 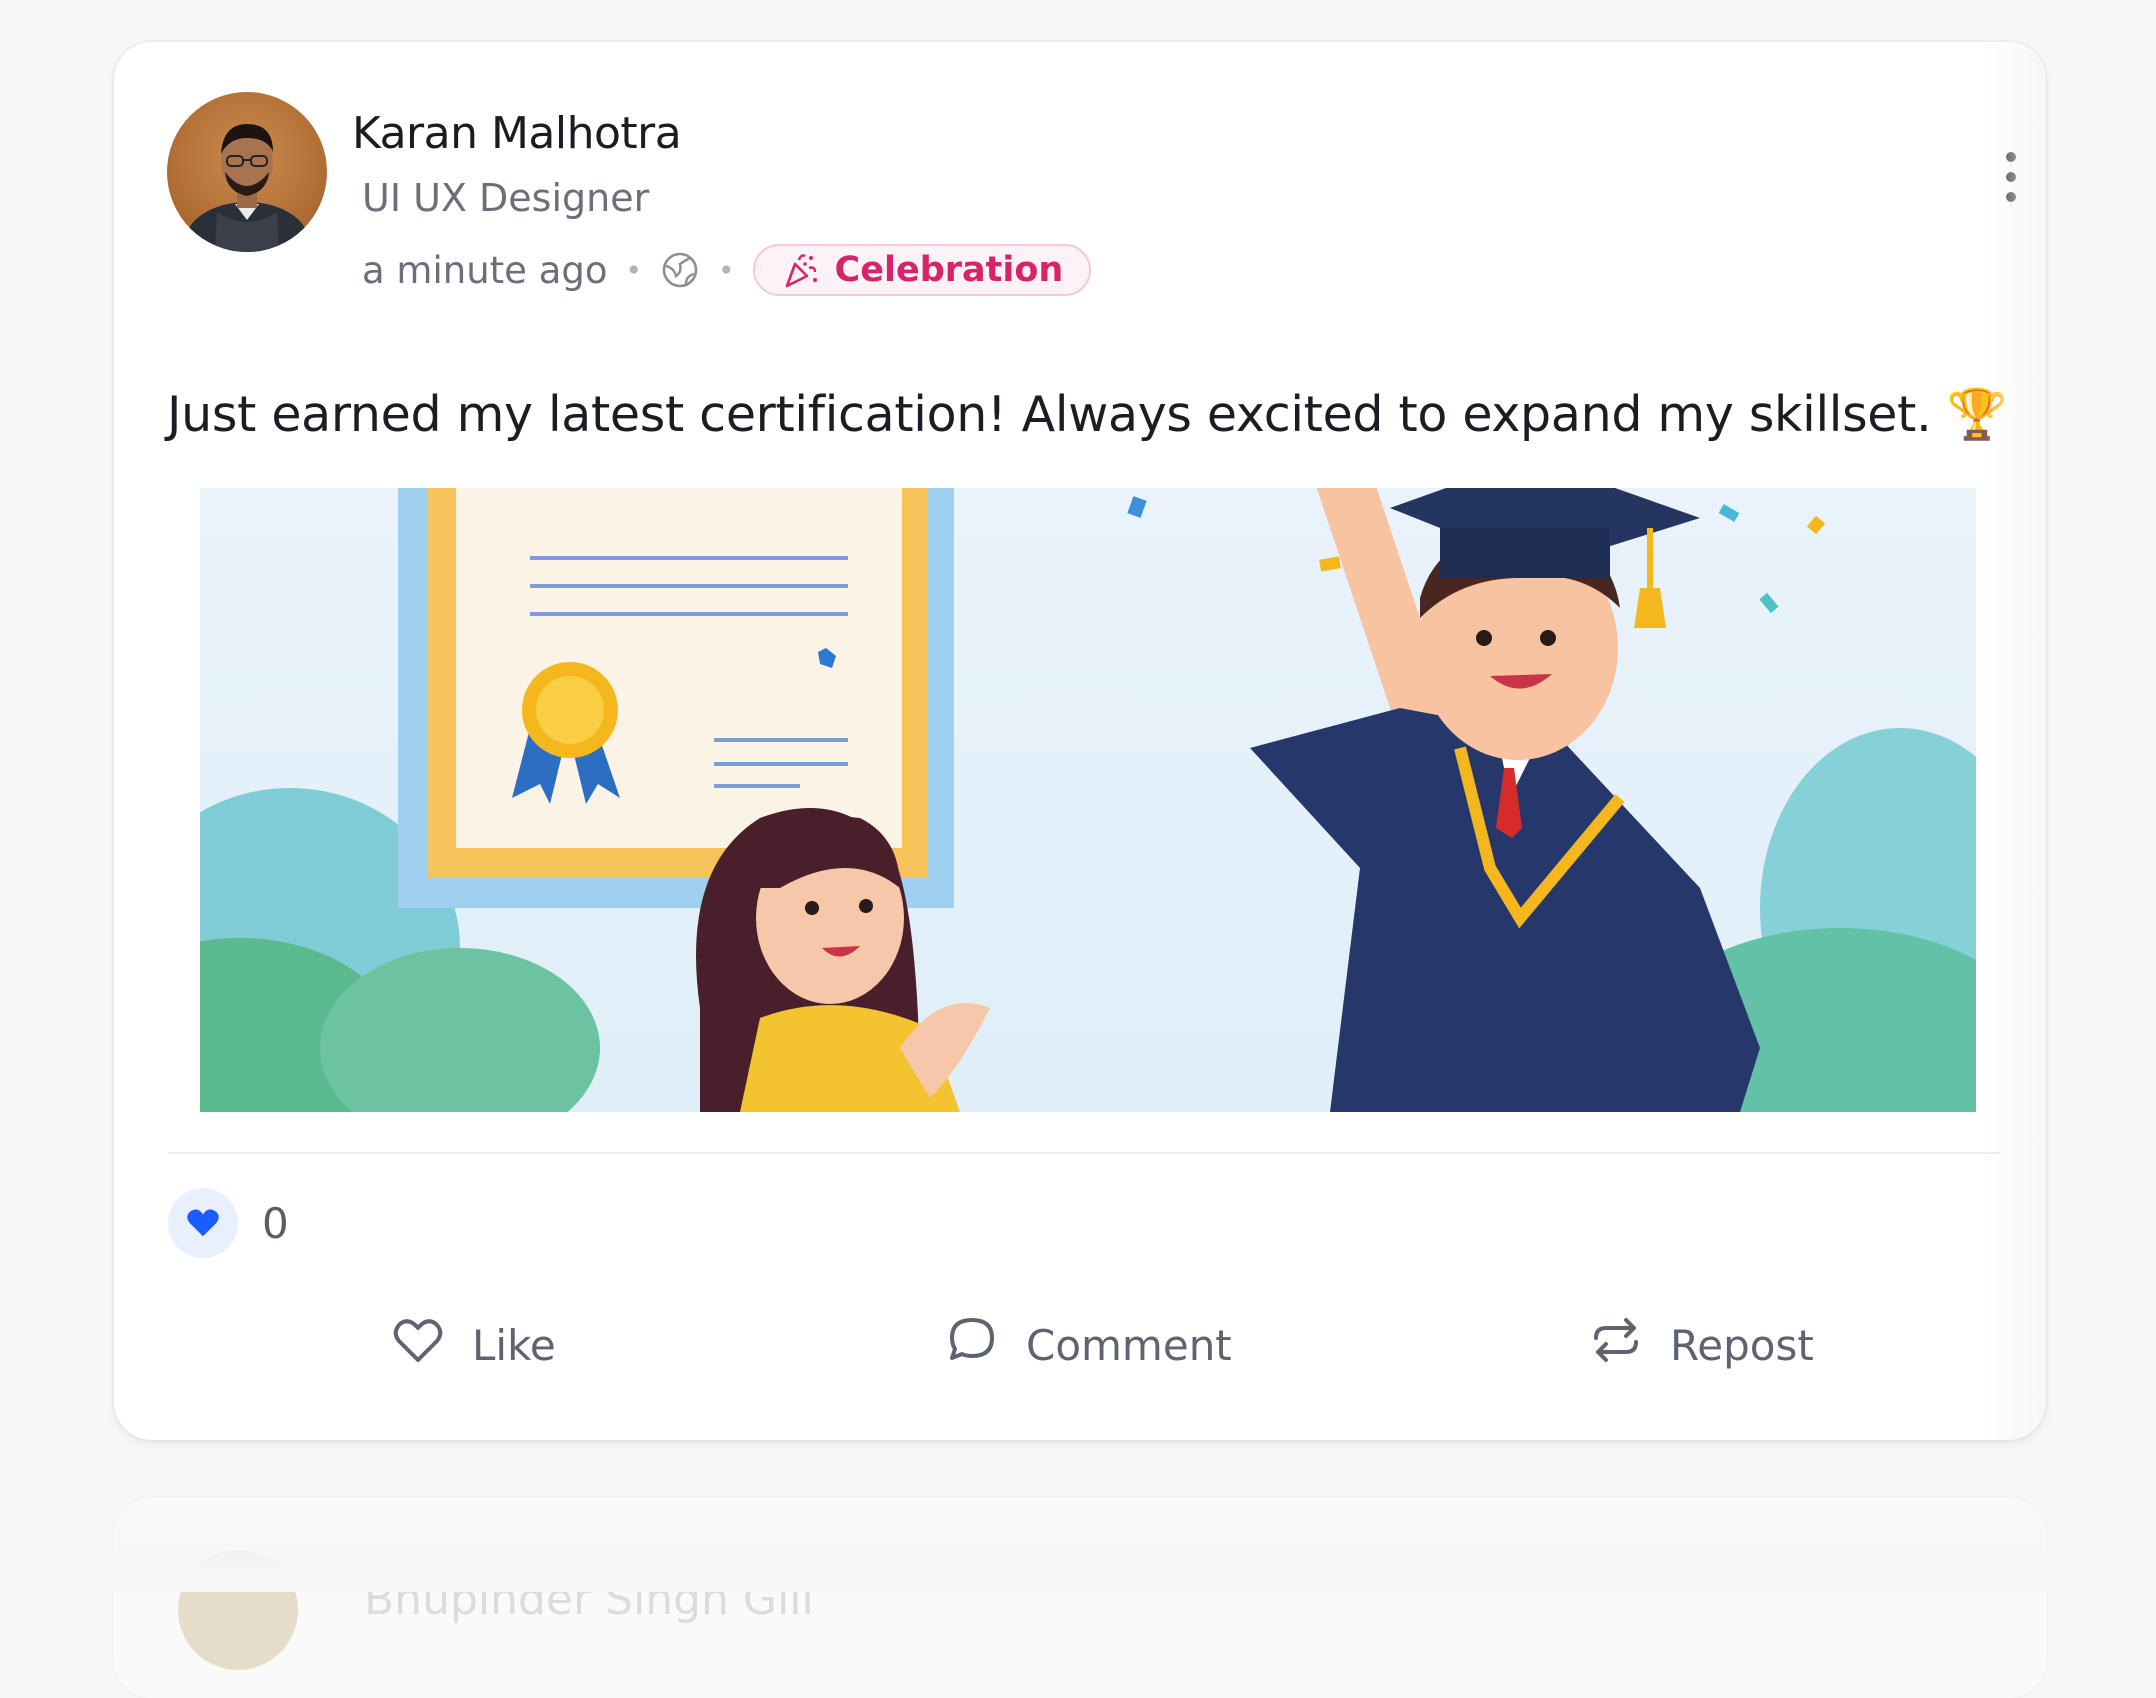 I want to click on globe-icon, so click(x=680, y=270).